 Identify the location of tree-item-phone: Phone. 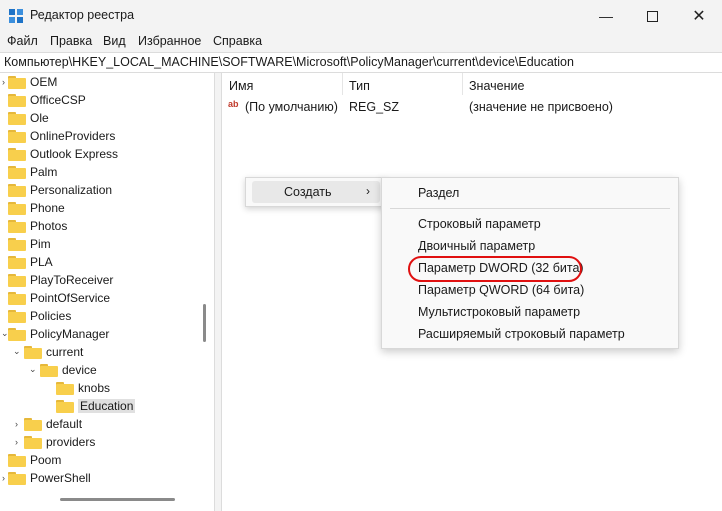
(36, 208).